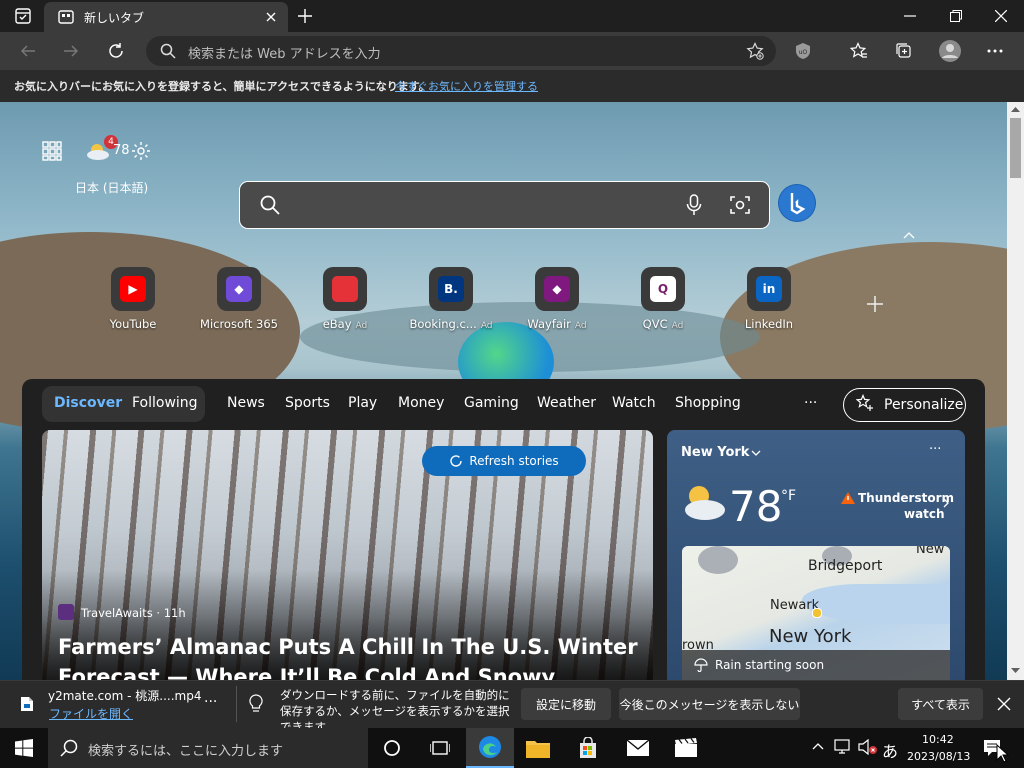 This screenshot has height=768, width=1024. I want to click on tab-new-tab: 新しいタブ, so click(166, 17).